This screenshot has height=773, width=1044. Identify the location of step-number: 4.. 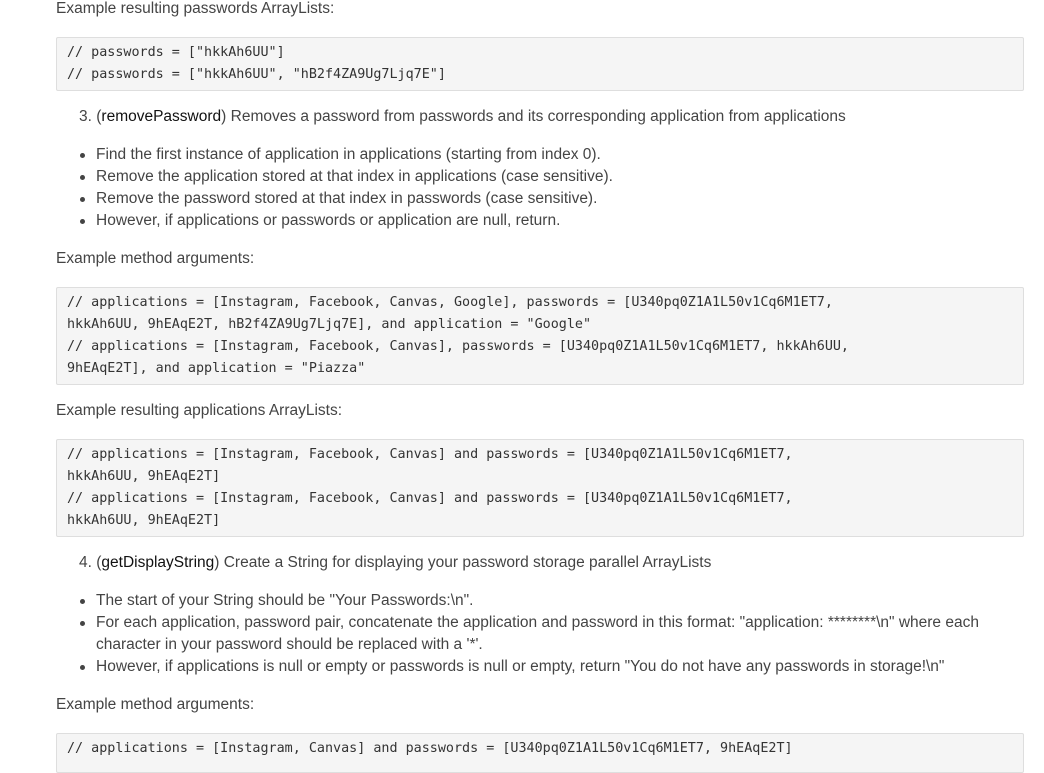
(85, 562).